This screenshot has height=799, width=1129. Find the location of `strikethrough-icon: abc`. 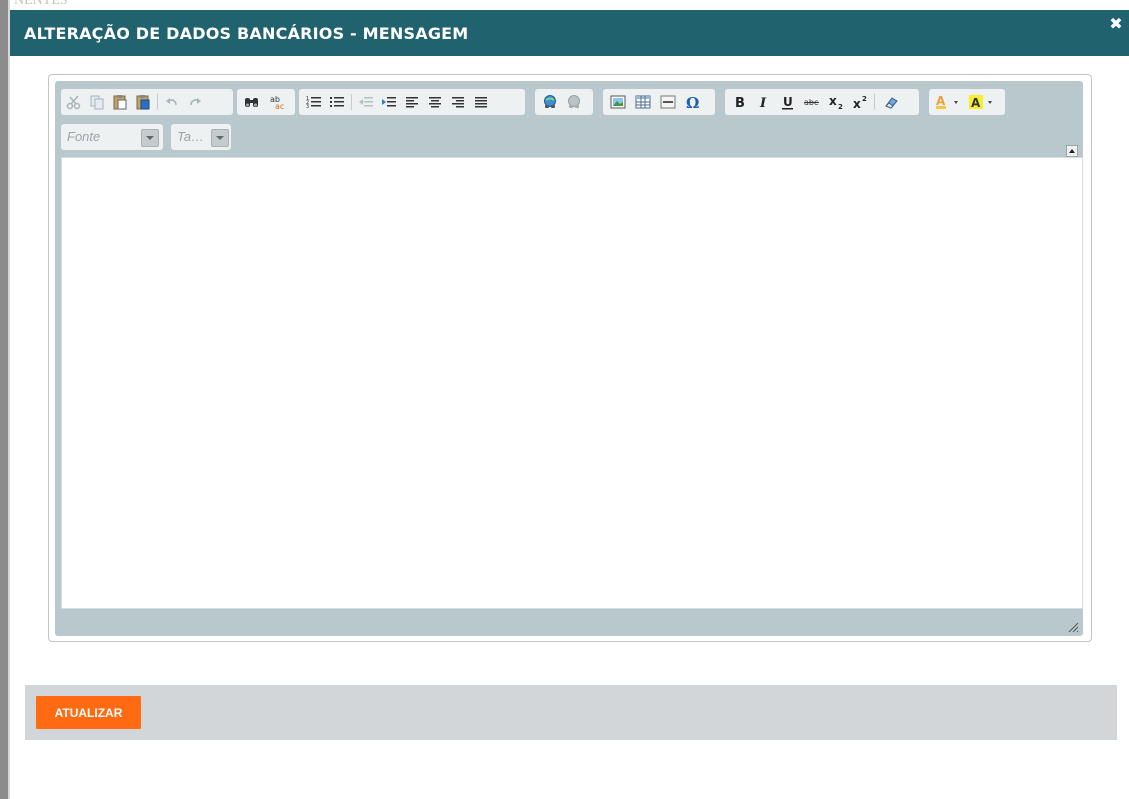

strikethrough-icon: abc is located at coordinates (812, 102).